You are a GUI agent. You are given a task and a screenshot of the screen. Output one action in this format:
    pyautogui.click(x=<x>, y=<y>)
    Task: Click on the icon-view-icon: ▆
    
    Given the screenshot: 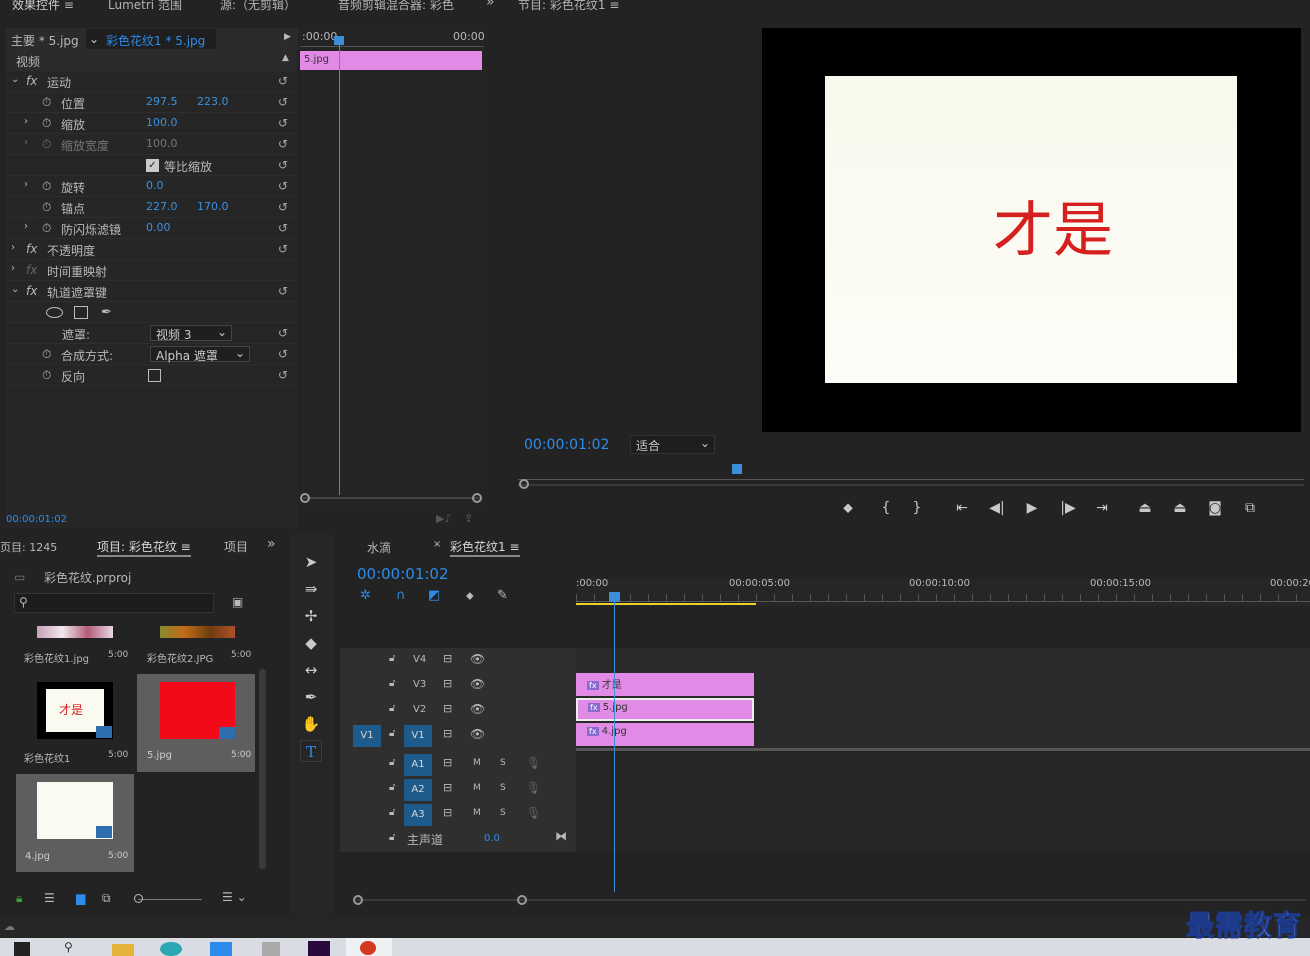 What is the action you would take?
    pyautogui.click(x=80, y=898)
    